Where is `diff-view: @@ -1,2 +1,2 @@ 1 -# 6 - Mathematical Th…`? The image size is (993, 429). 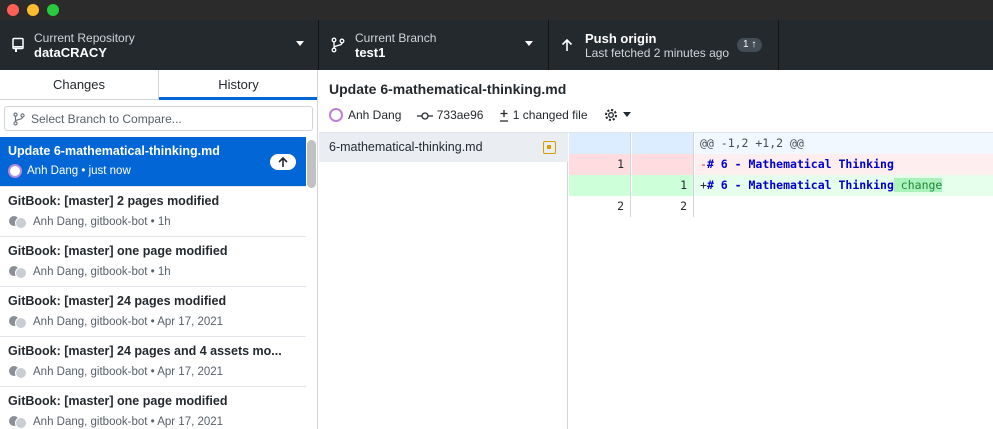
diff-view: @@ -1,2 +1,2 @@ 1 -# 6 - Mathematical Th… is located at coordinates (781, 175).